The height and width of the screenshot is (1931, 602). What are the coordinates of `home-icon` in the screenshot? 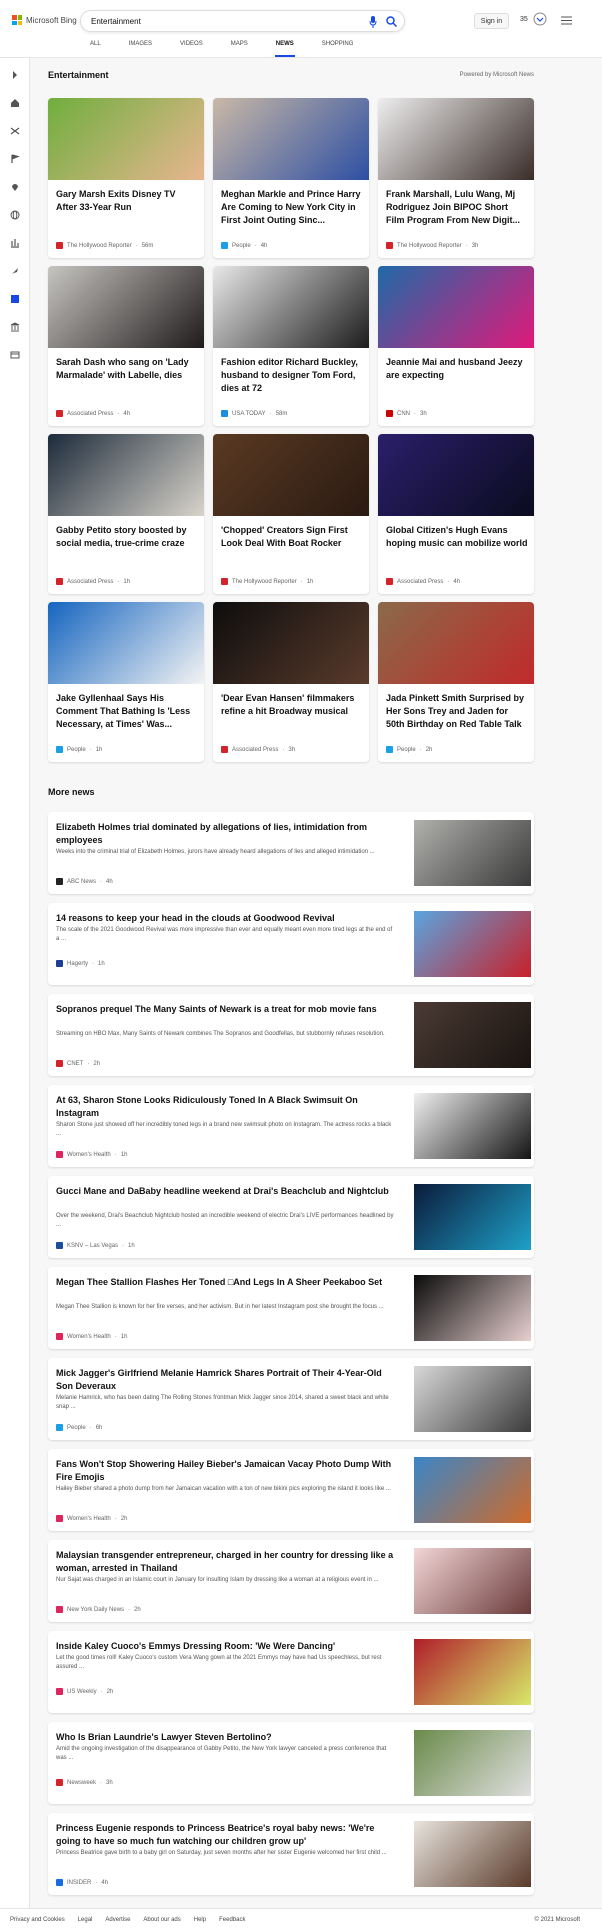 It's located at (15, 103).